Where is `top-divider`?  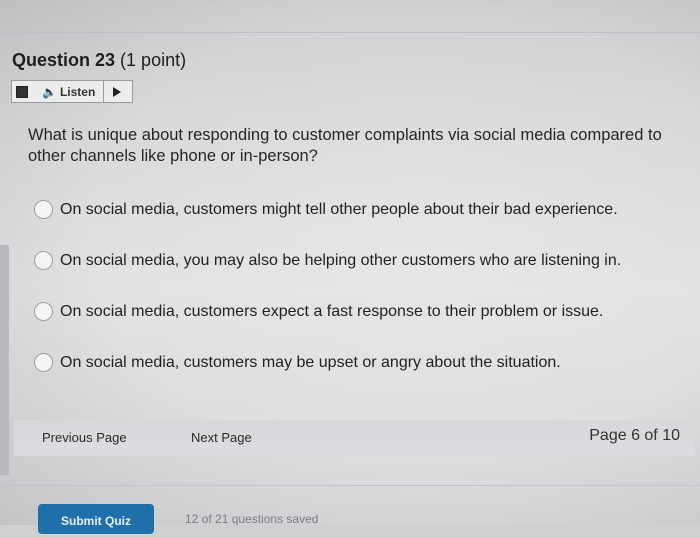 top-divider is located at coordinates (350, 32).